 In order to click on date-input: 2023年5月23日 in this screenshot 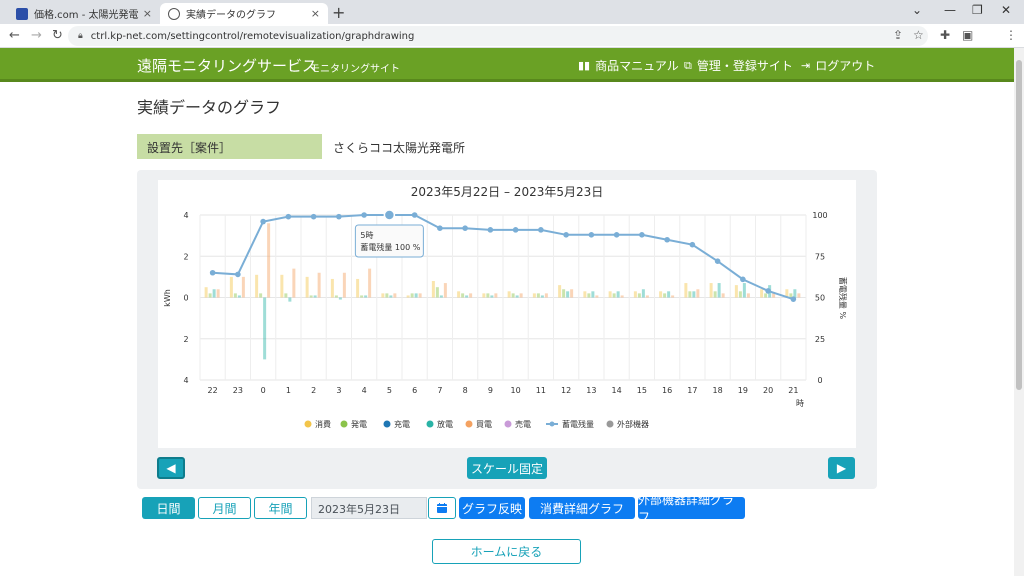, I will do `click(369, 508)`.